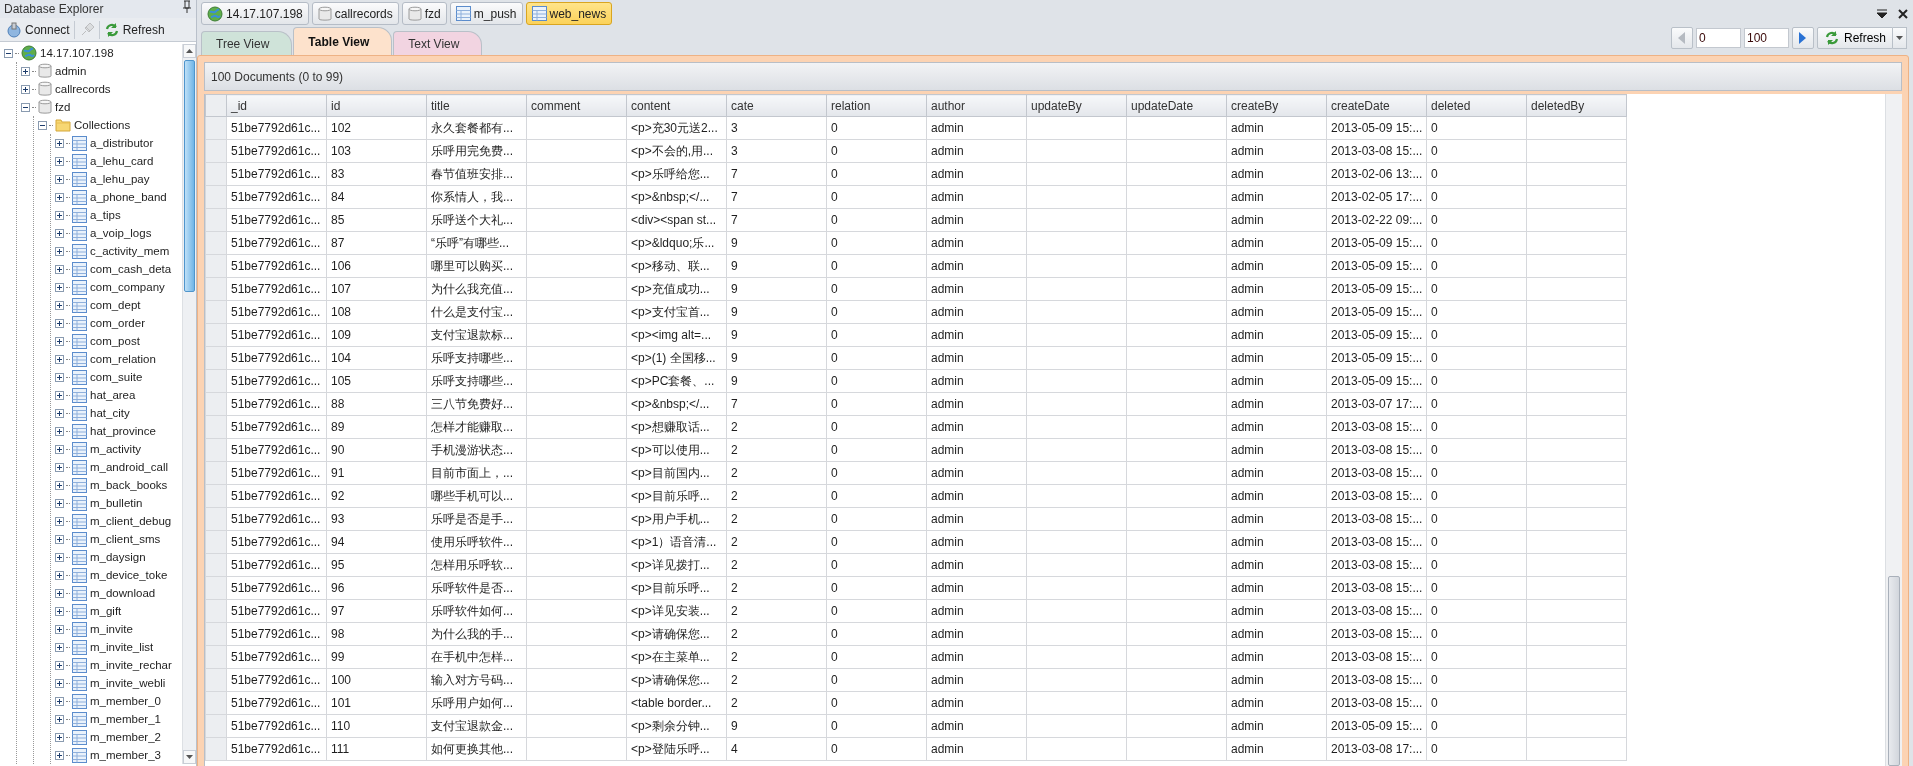  I want to click on tree-item: m_member_1, so click(125, 719).